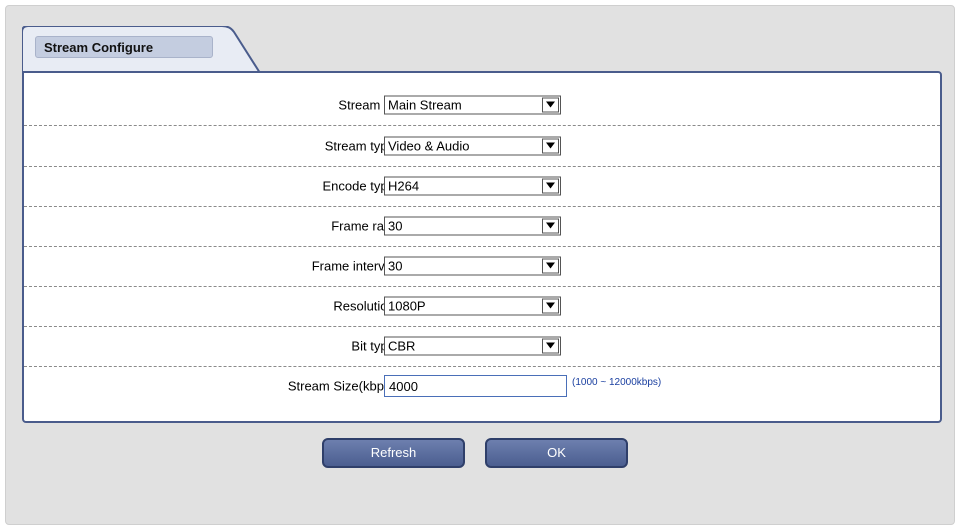 Image resolution: width=959 pixels, height=531 pixels. What do you see at coordinates (404, 186) in the screenshot?
I see `encode-type-value: H264` at bounding box center [404, 186].